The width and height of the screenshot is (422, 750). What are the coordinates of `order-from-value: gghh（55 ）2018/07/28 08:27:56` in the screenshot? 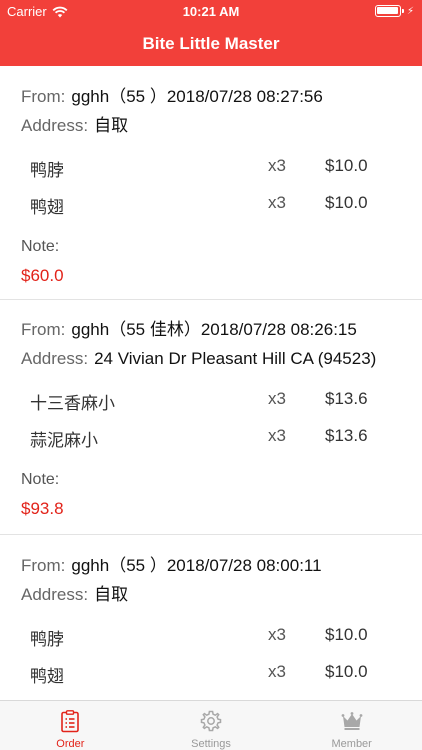 It's located at (197, 96).